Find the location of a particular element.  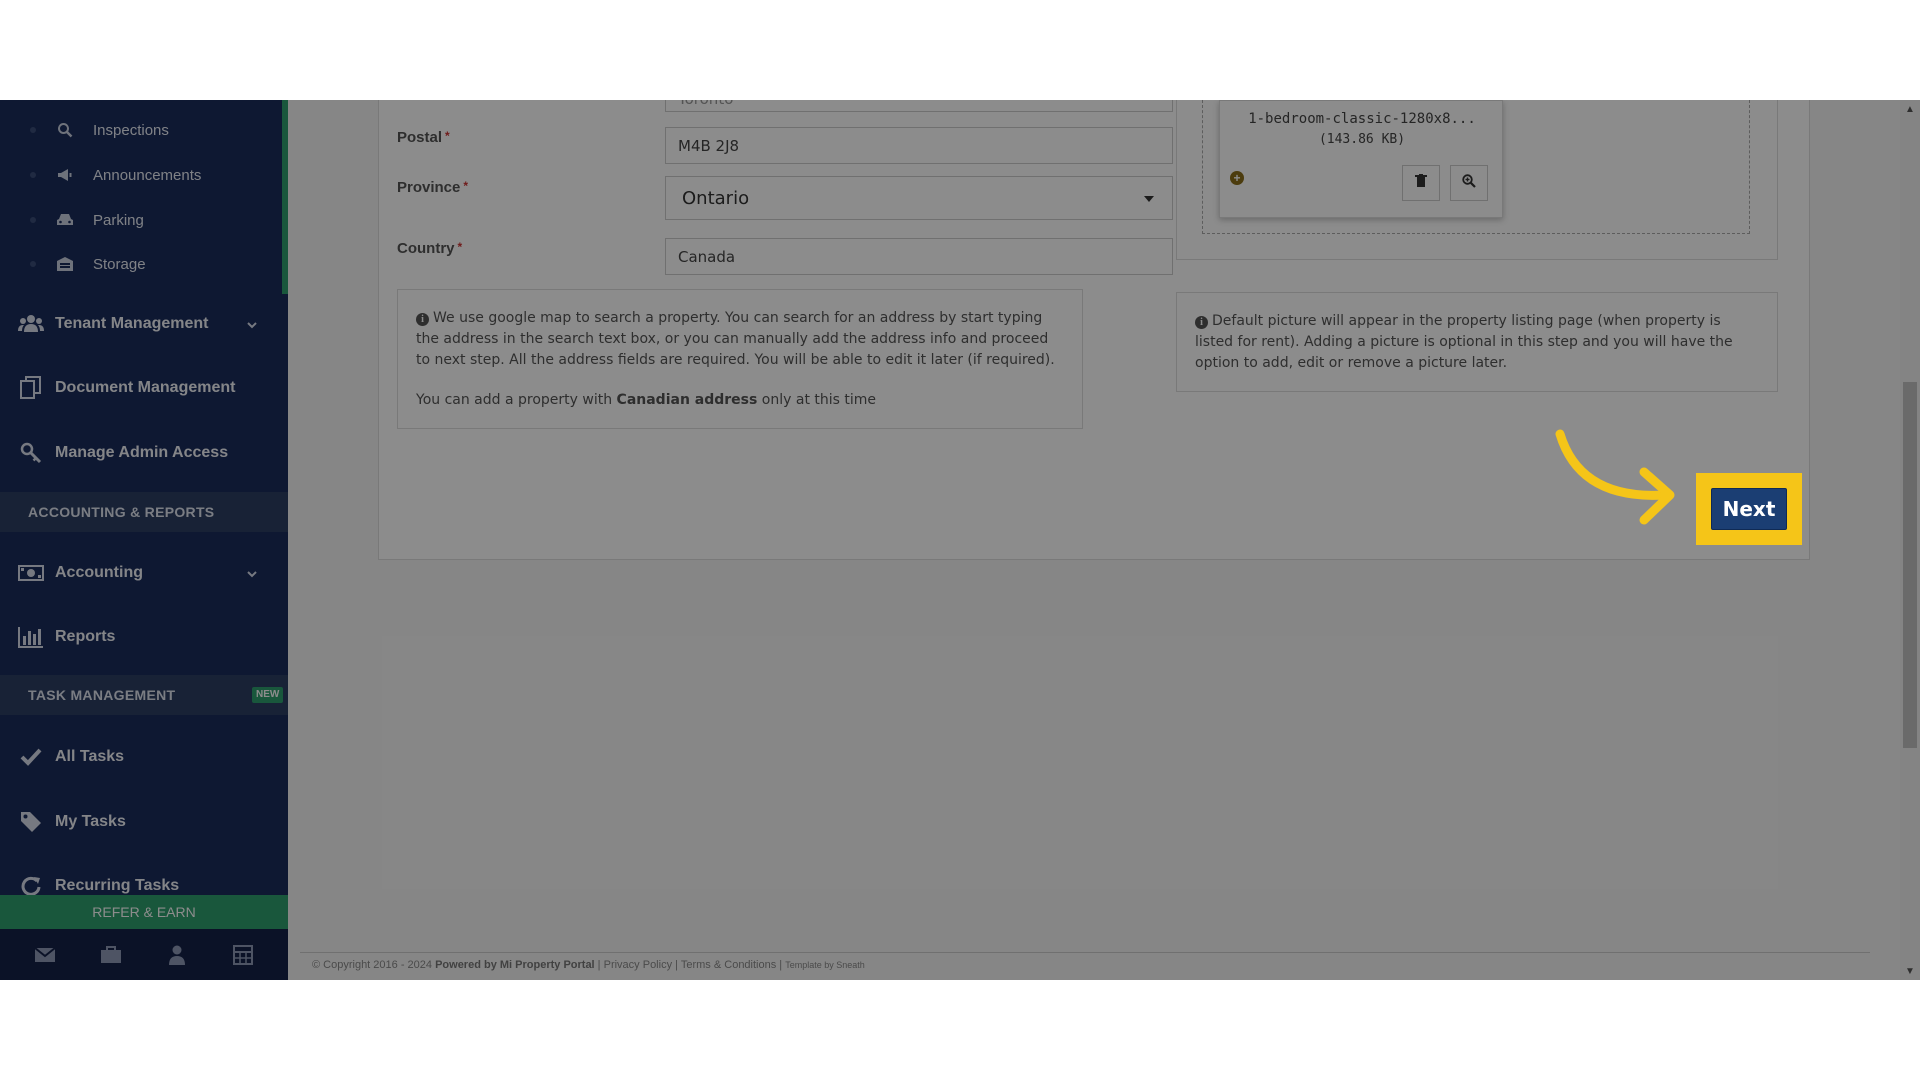

calculator-icon is located at coordinates (243, 955).